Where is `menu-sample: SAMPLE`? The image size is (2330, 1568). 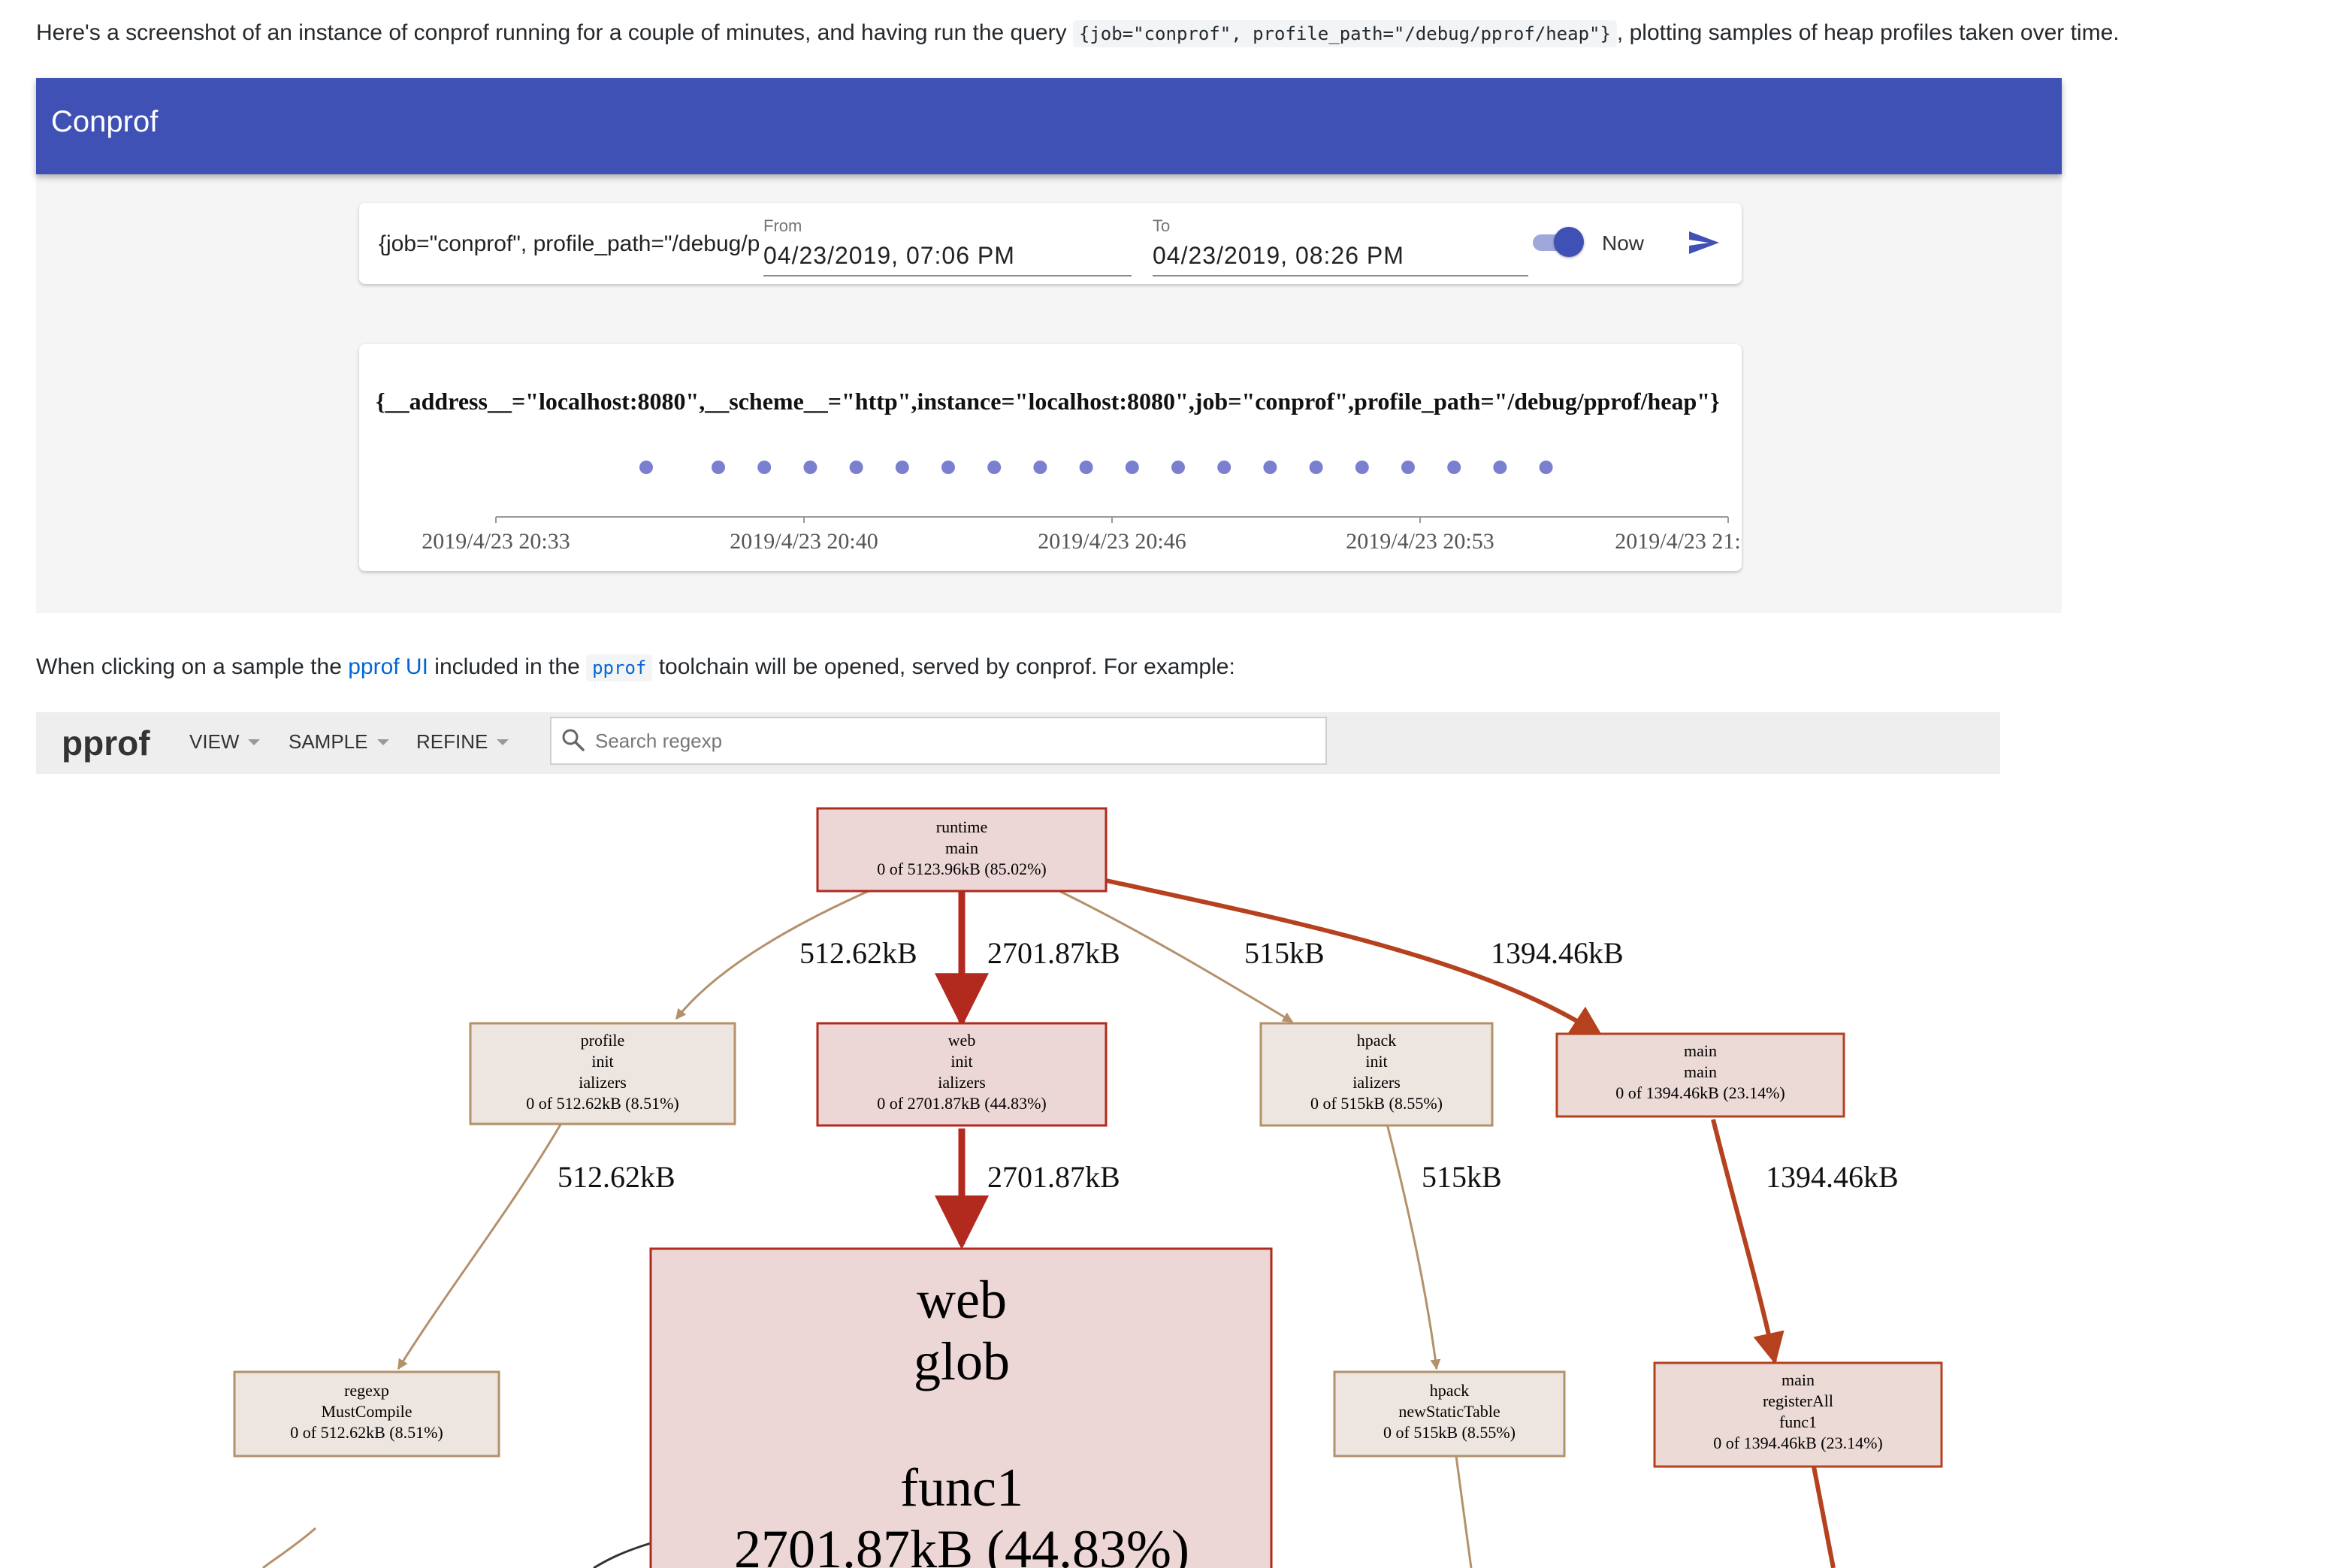
menu-sample: SAMPLE is located at coordinates (339, 742).